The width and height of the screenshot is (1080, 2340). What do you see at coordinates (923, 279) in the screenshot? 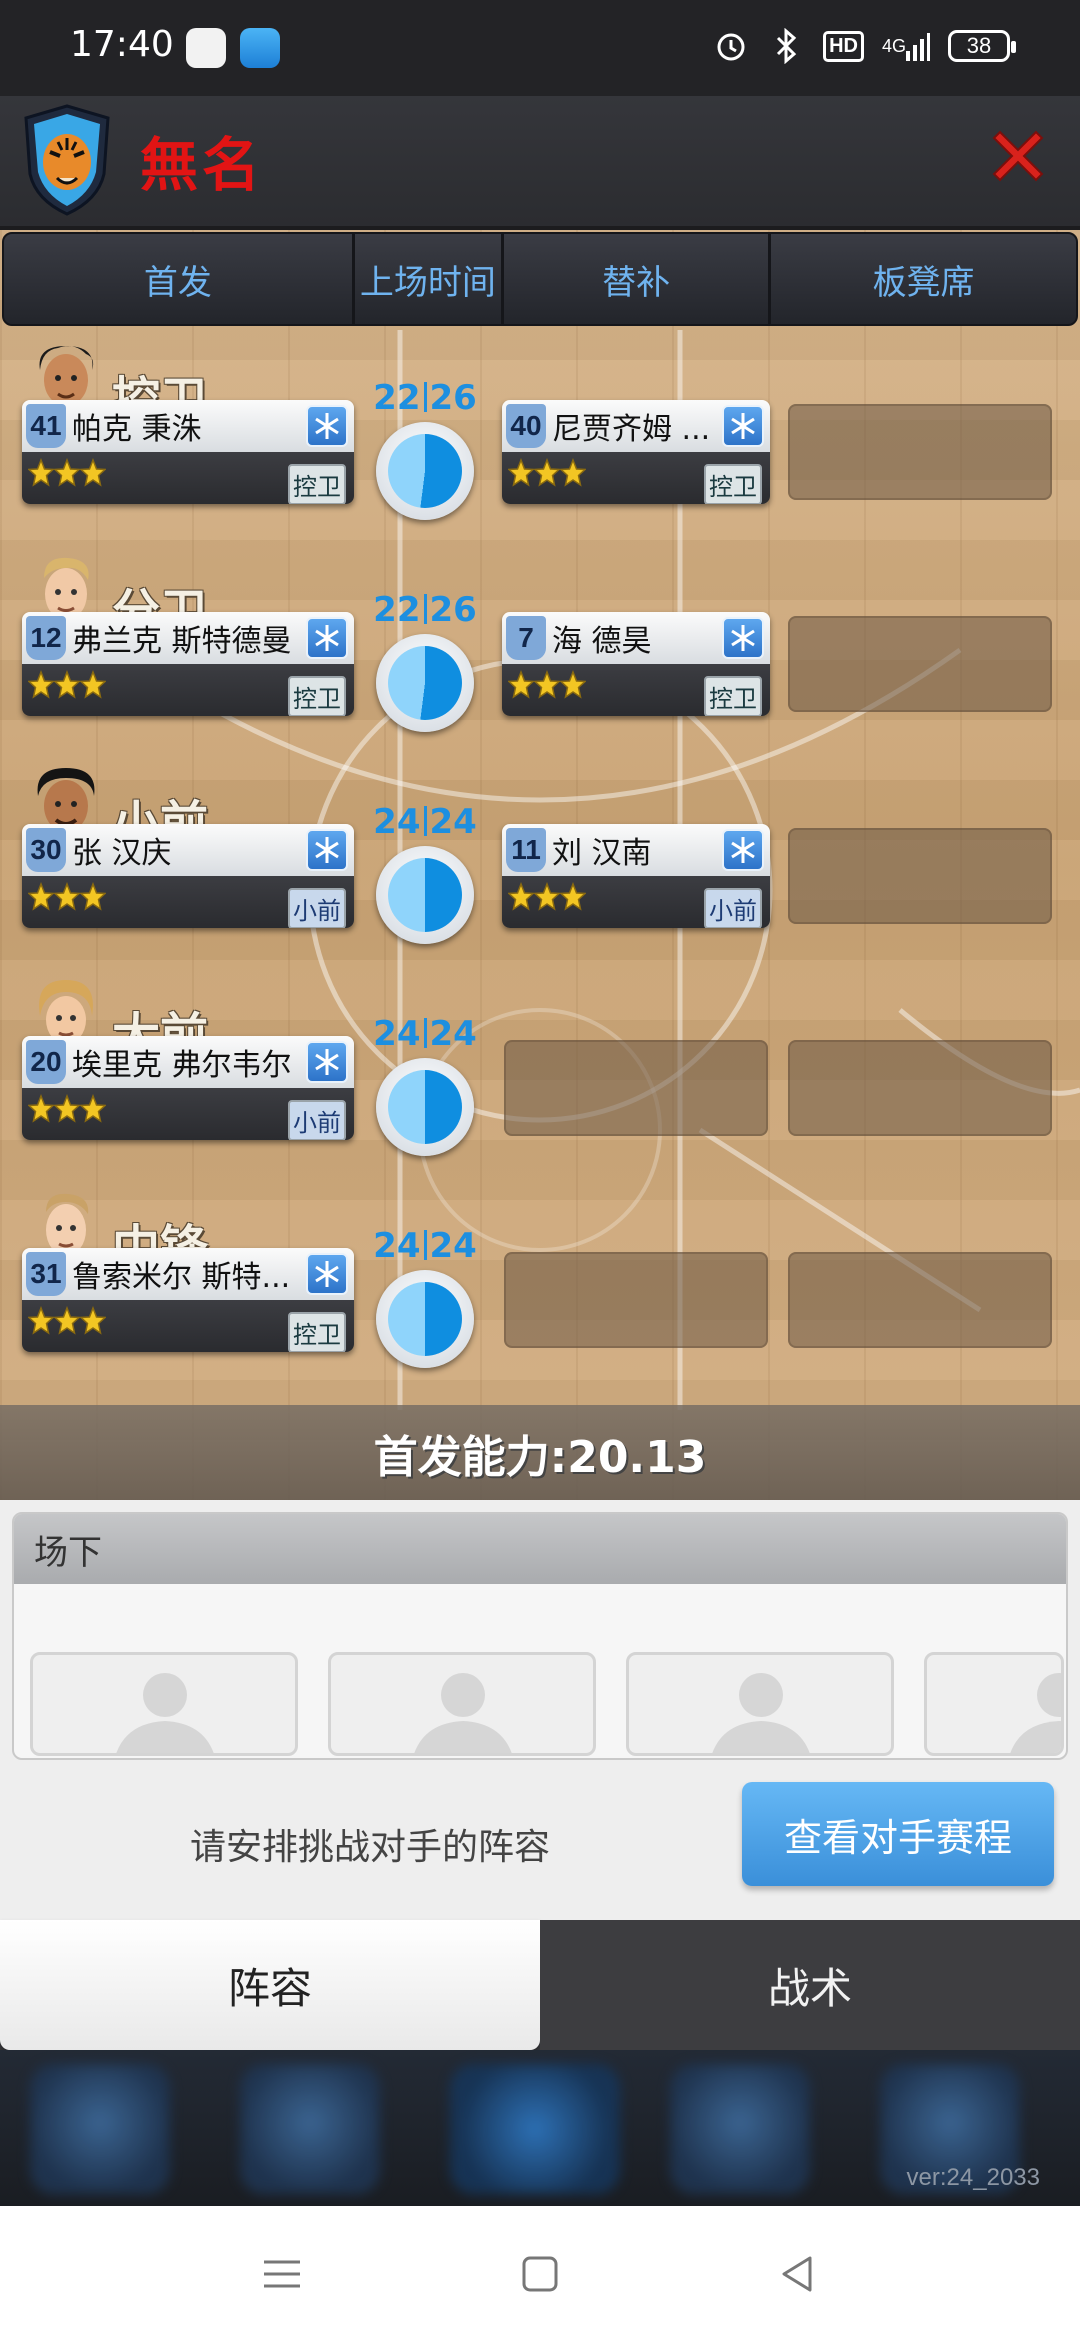
I see `tab-bench-seats: 板凳席` at bounding box center [923, 279].